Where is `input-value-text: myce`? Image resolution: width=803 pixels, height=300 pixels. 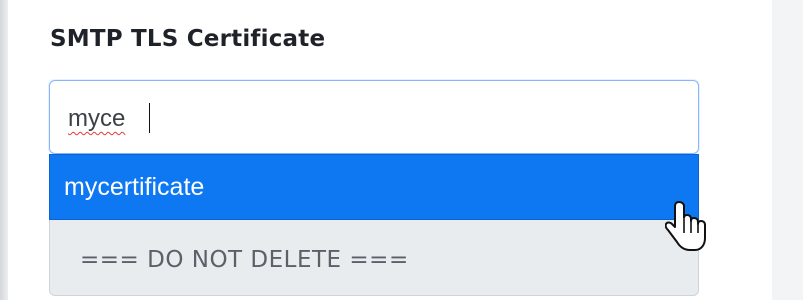 input-value-text: myce is located at coordinates (97, 118).